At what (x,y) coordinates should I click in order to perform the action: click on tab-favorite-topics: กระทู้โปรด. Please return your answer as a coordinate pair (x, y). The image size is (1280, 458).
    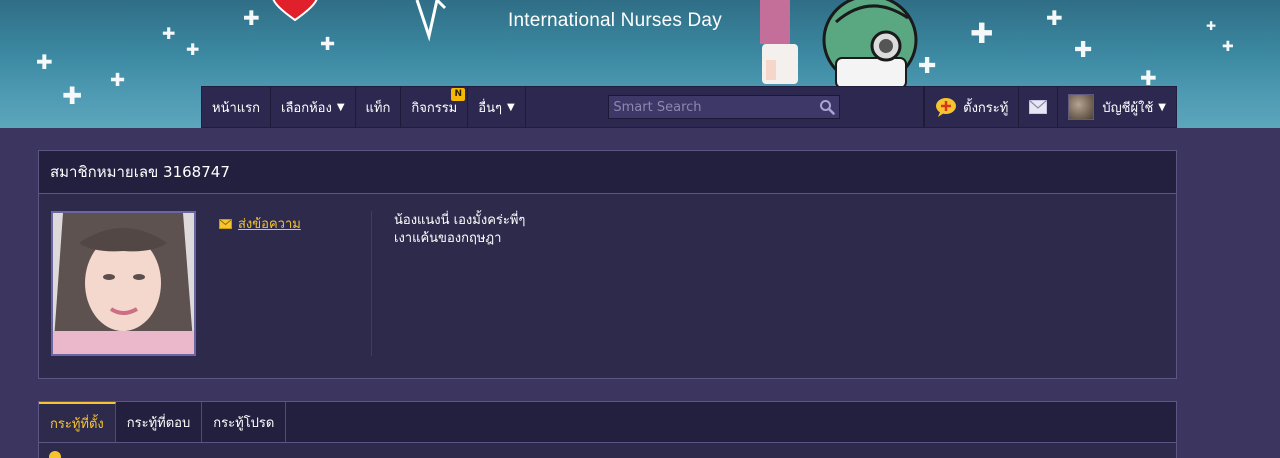
    Looking at the image, I should click on (244, 422).